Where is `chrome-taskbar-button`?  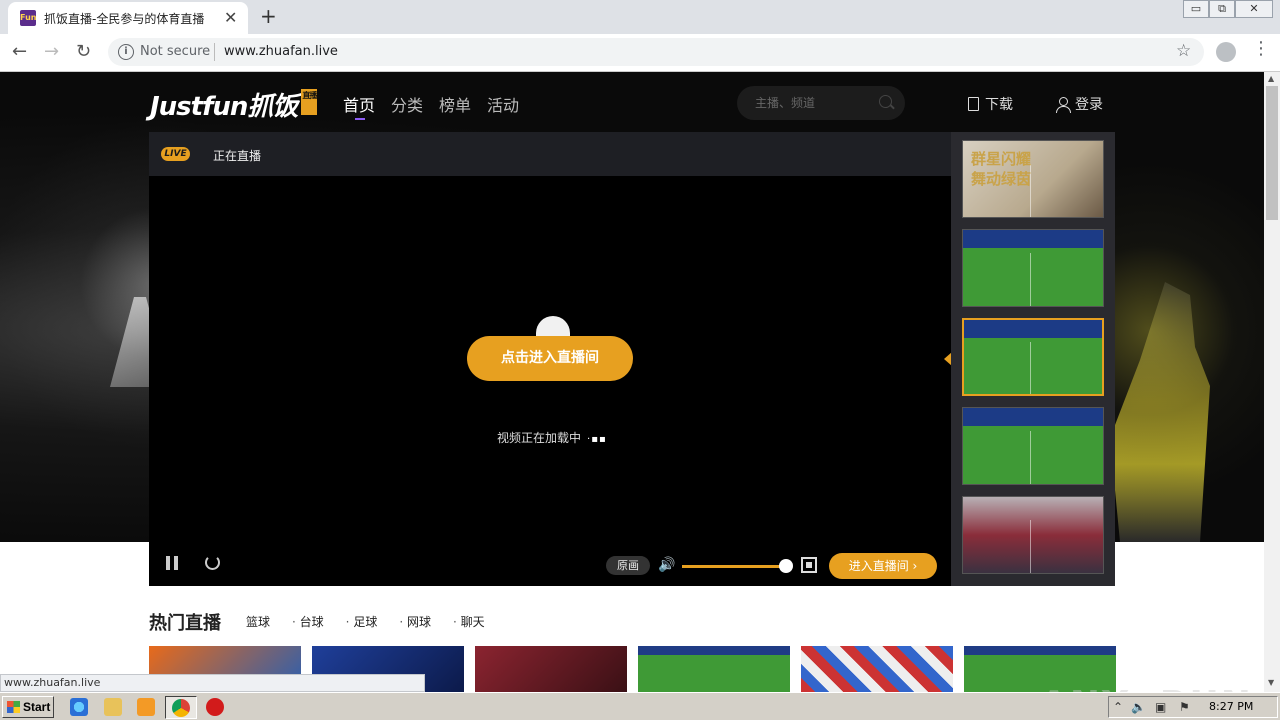
chrome-taskbar-button is located at coordinates (181, 707).